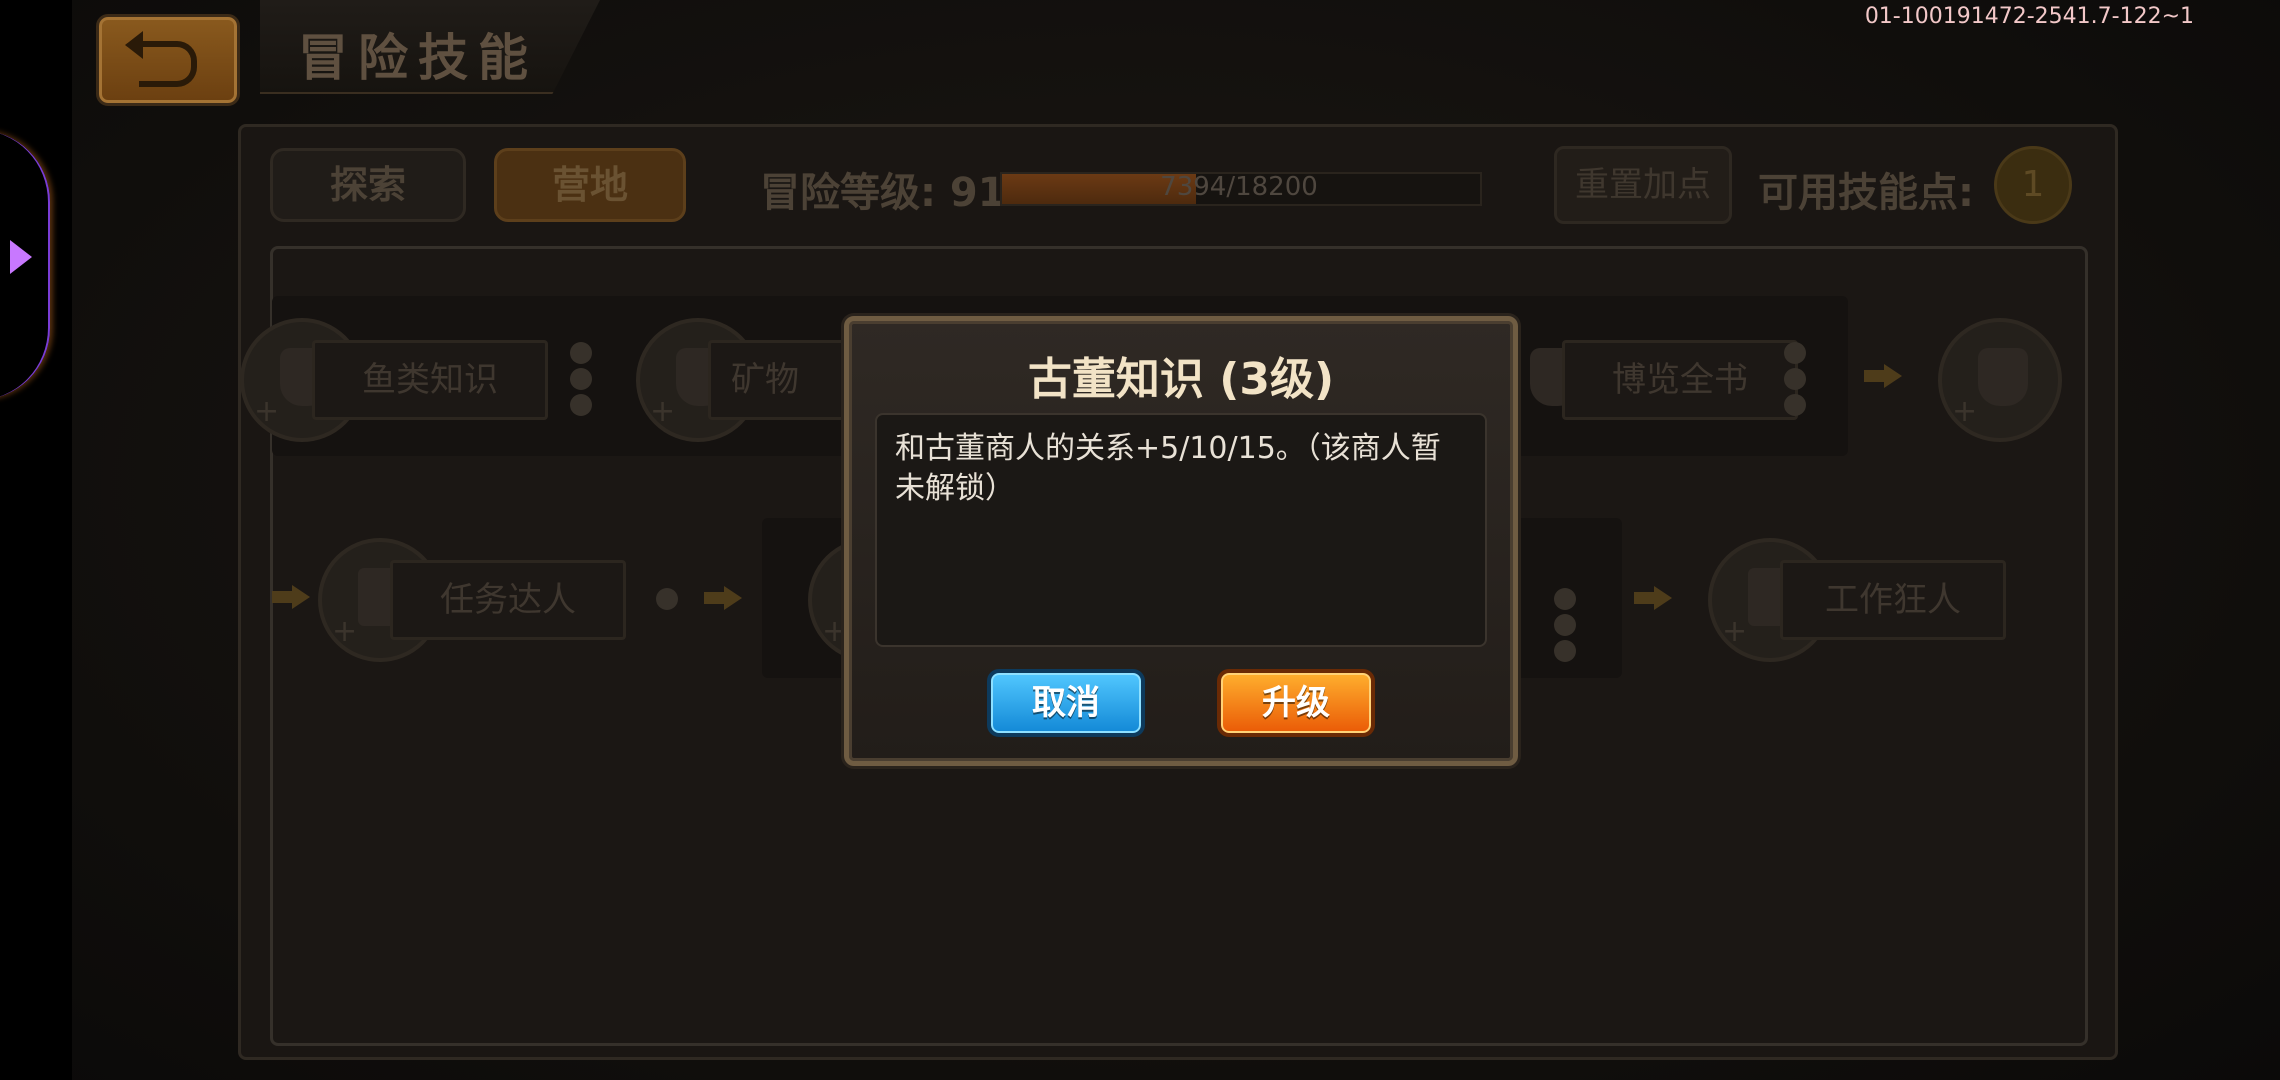 This screenshot has width=2280, height=1080. I want to click on skill-name: 博览全书, so click(1680, 380).